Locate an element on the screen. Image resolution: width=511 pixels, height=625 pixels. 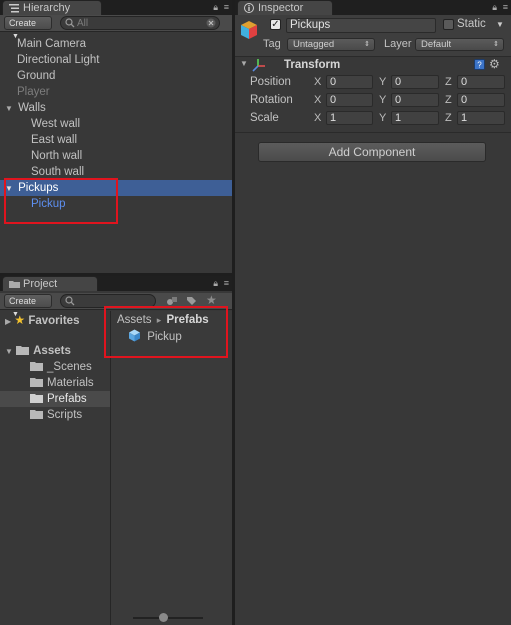
hierarchy-item-west-wall: West wall is located at coordinates (116, 124).